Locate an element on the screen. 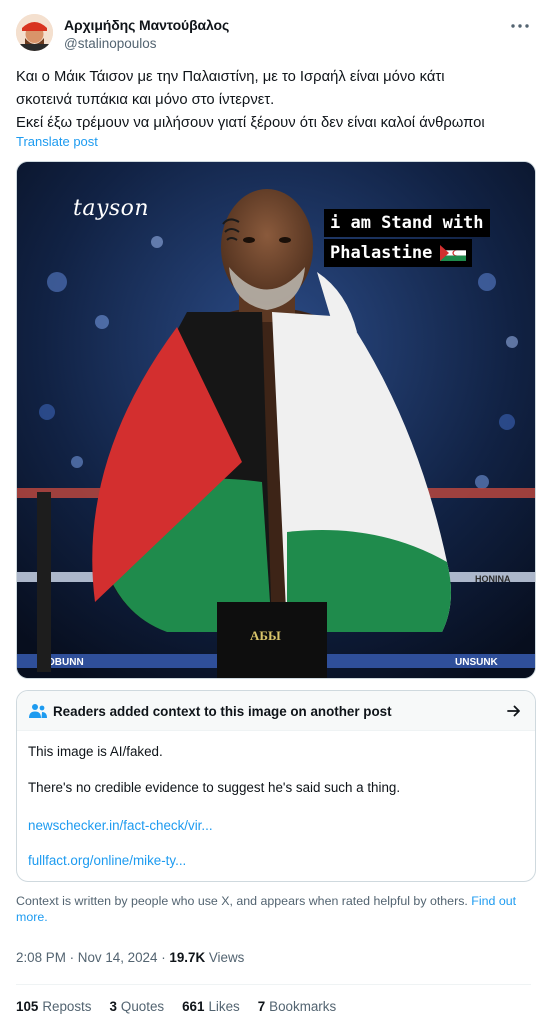  caption-line-2: Phalastine is located at coordinates (398, 253).